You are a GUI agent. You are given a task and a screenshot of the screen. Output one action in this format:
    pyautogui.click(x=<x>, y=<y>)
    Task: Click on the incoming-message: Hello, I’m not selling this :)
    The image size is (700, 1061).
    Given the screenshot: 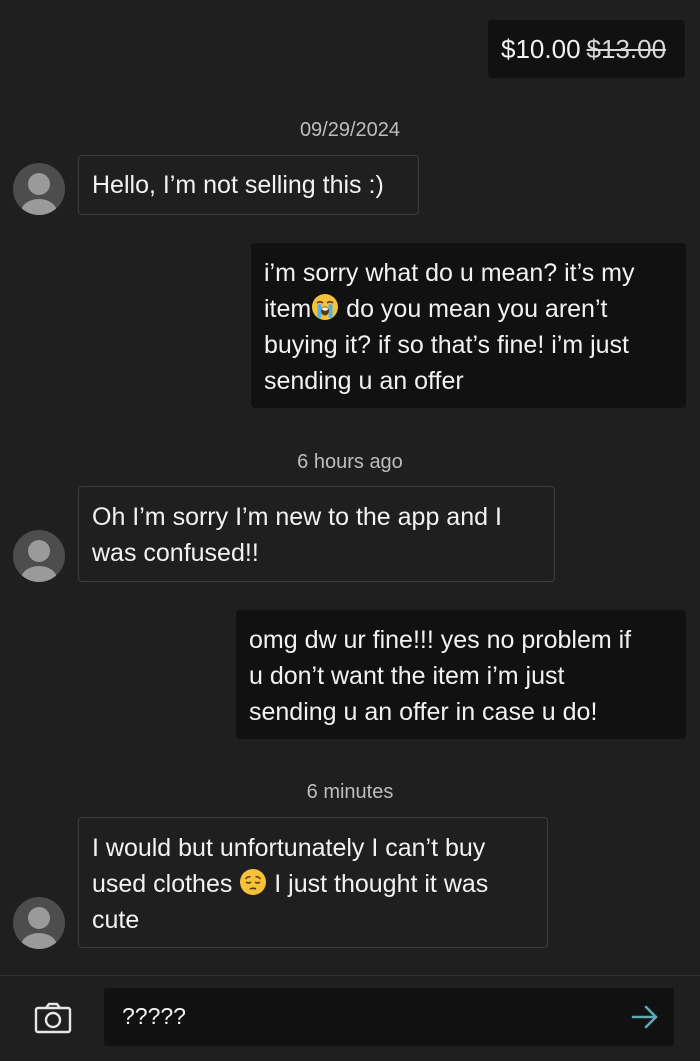 What is the action you would take?
    pyautogui.click(x=248, y=185)
    